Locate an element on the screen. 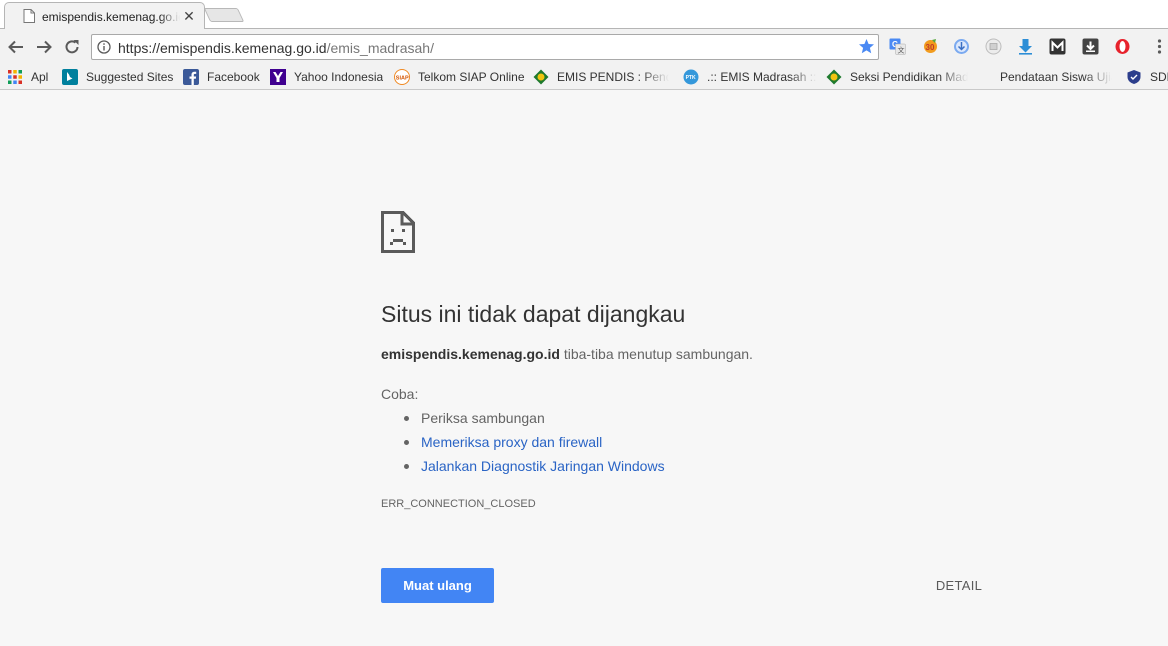 Image resolution: width=1168 pixels, height=646 pixels. yahoo-icon is located at coordinates (278, 77).